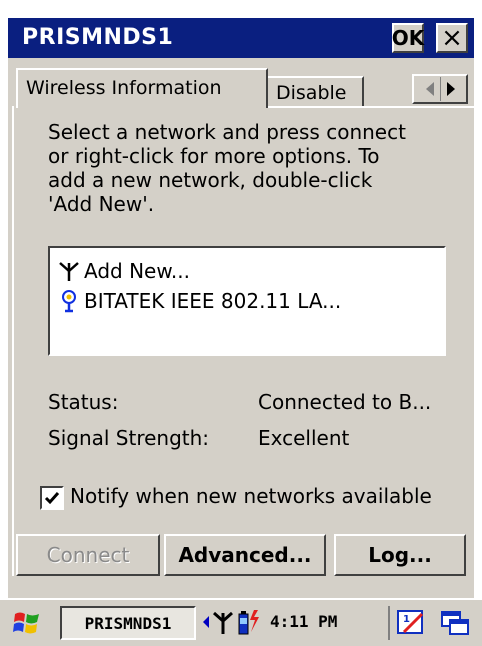 The image size is (482, 646). I want to click on notify-checkbox, so click(52, 498).